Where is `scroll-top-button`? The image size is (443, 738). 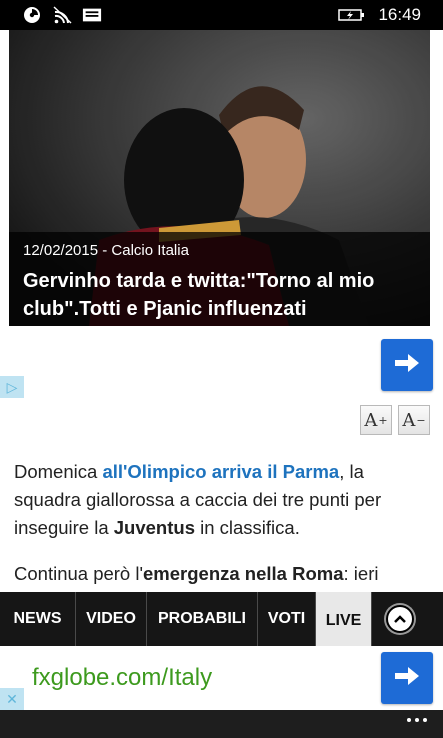 scroll-top-button is located at coordinates (400, 619).